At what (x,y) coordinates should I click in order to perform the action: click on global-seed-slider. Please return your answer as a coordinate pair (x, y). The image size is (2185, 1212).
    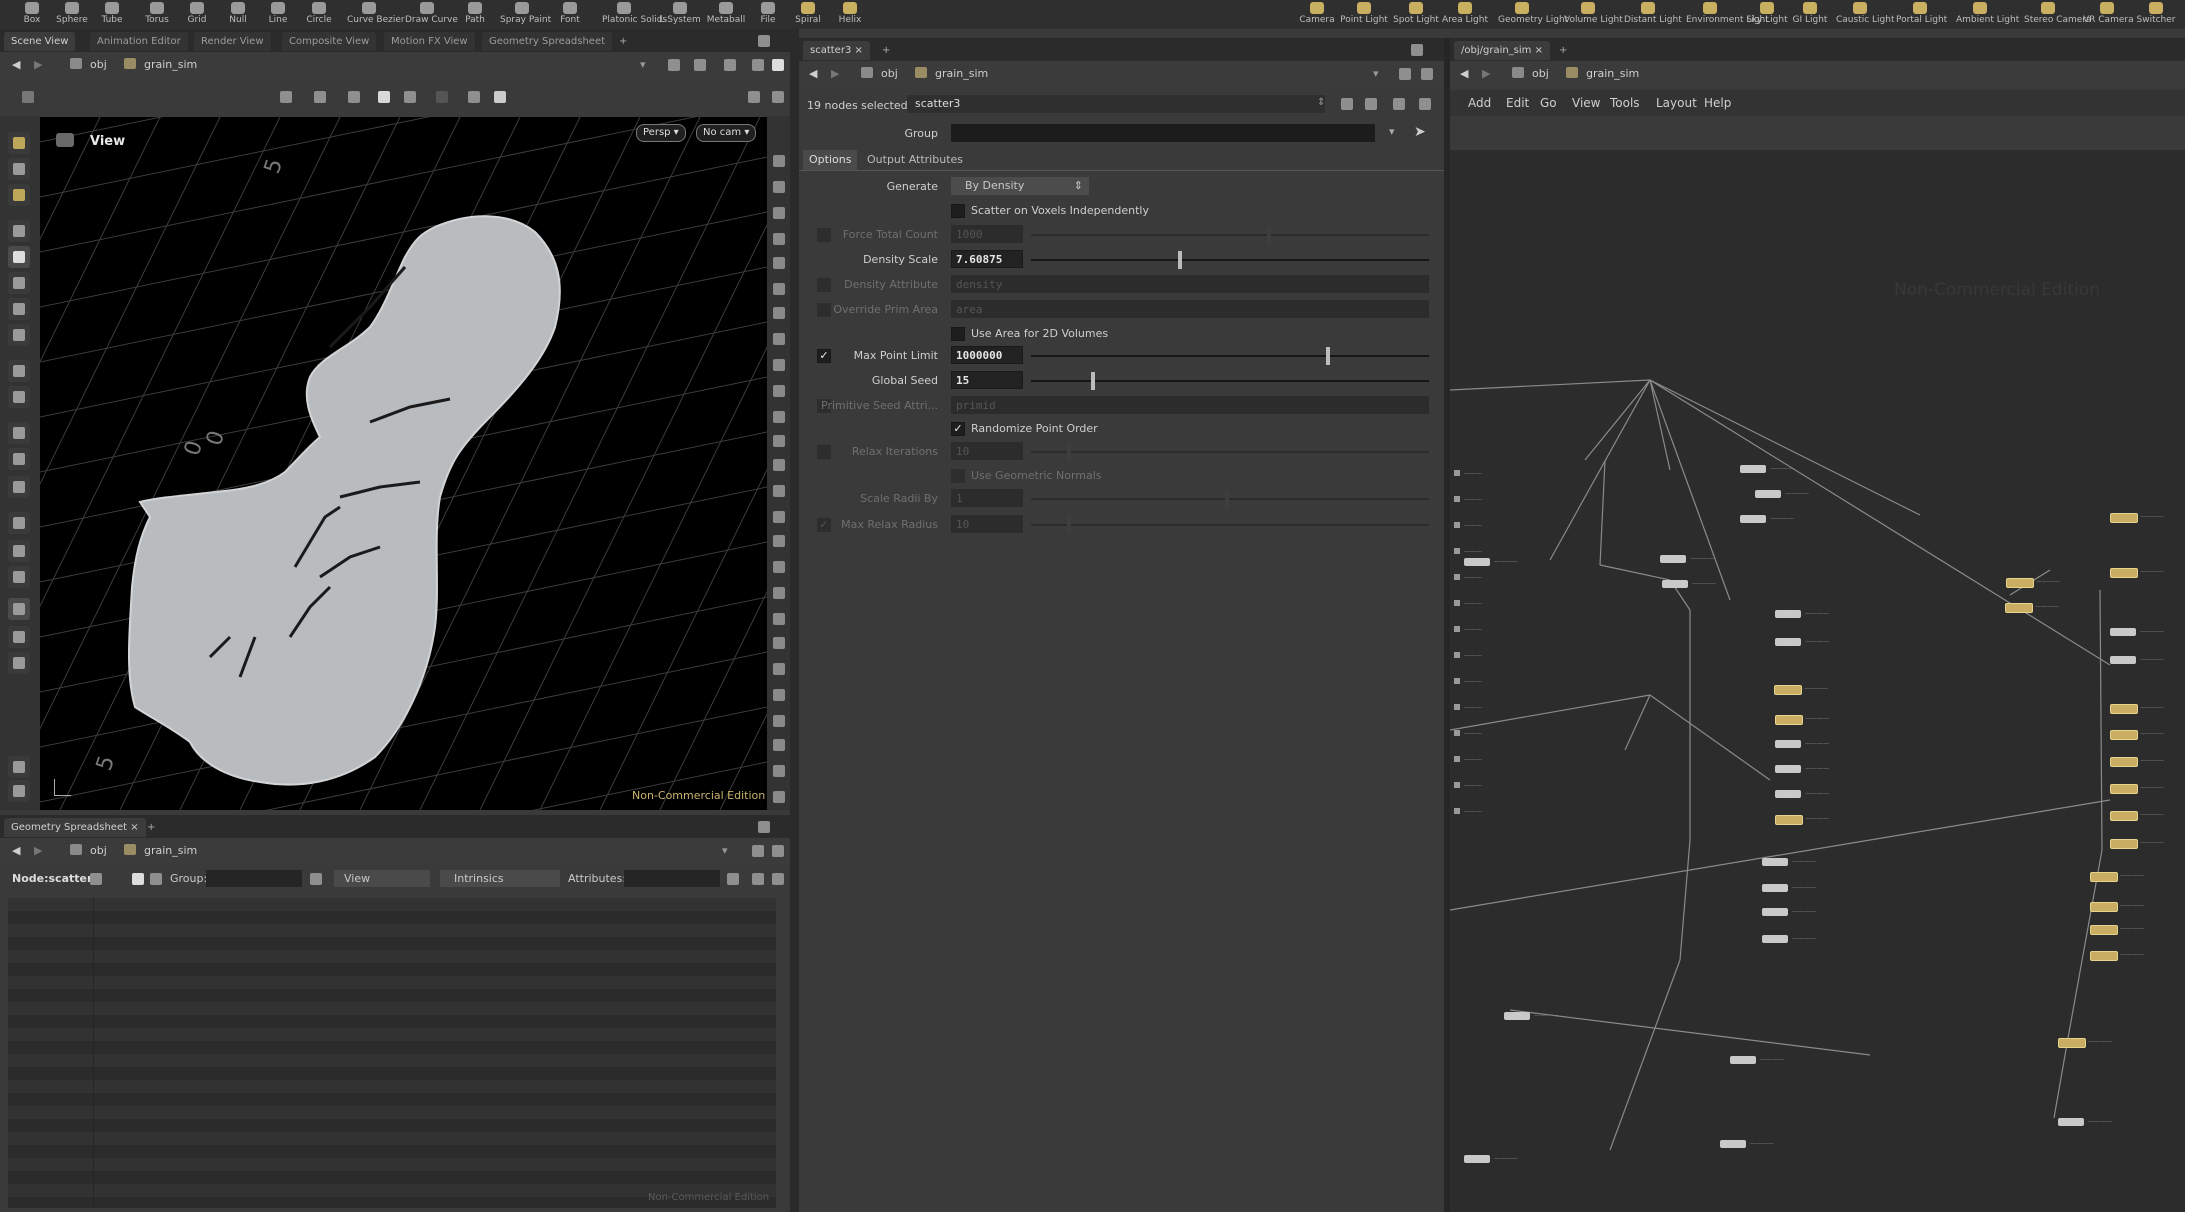
    Looking at the image, I should click on (1230, 381).